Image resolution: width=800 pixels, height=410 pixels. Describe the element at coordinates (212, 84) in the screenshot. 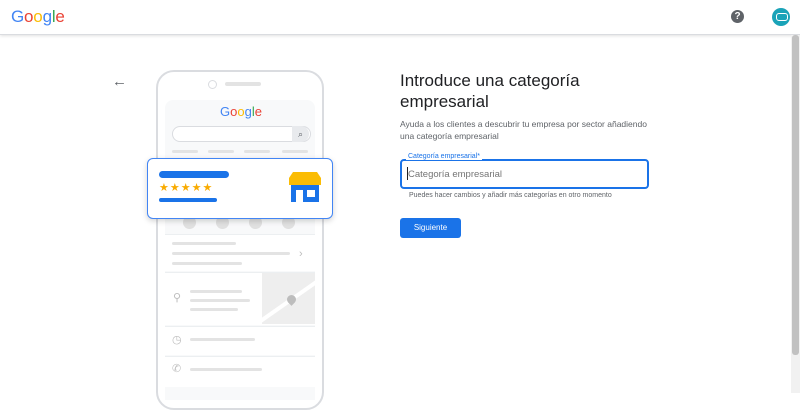

I see `phone-camera` at that location.